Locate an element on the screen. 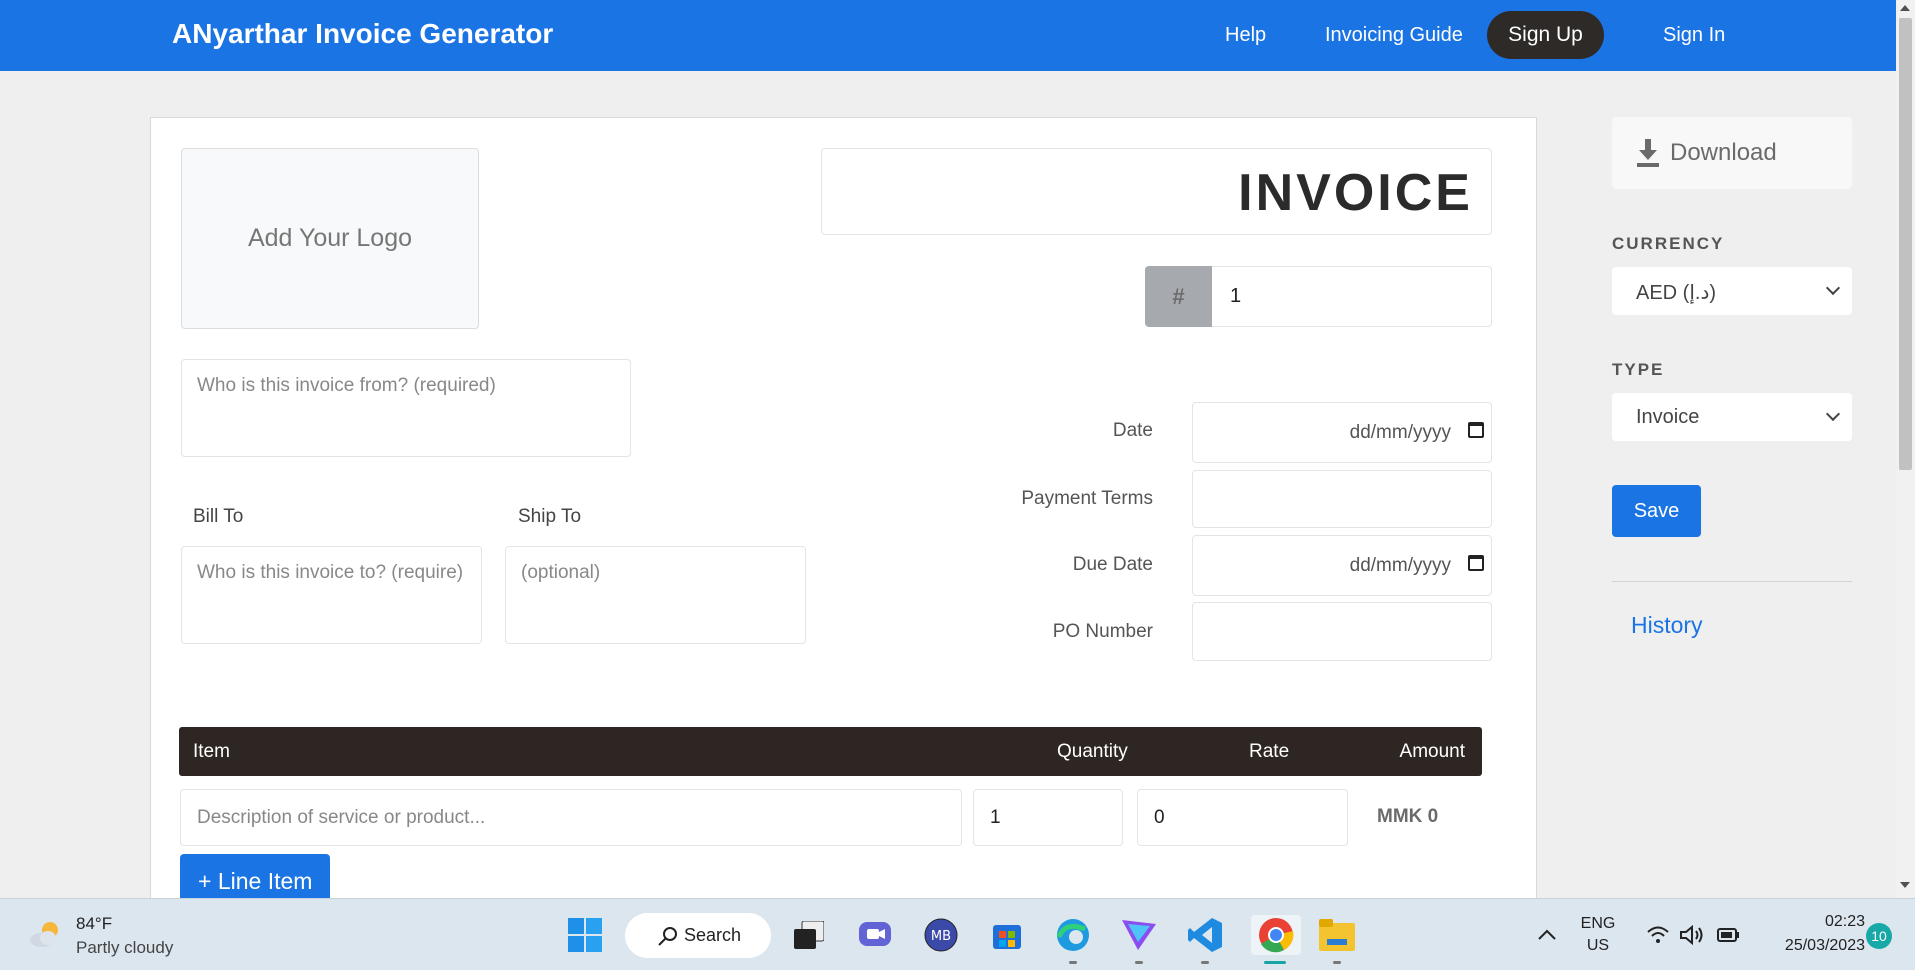 This screenshot has height=970, width=1915. windows-start-icon is located at coordinates (585, 935).